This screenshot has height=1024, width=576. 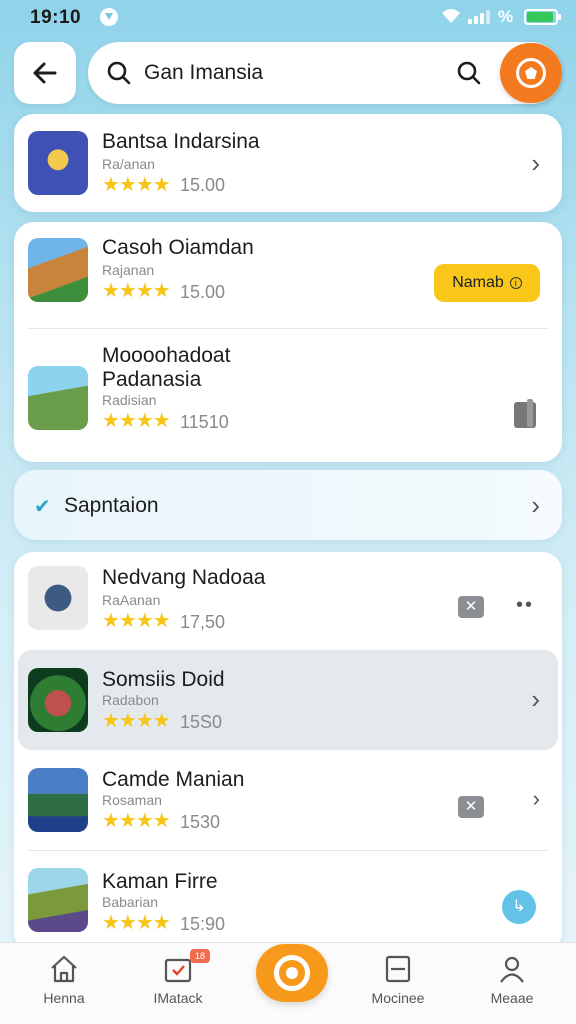 What do you see at coordinates (200, 822) in the screenshot?
I see `rating-count: 1530` at bounding box center [200, 822].